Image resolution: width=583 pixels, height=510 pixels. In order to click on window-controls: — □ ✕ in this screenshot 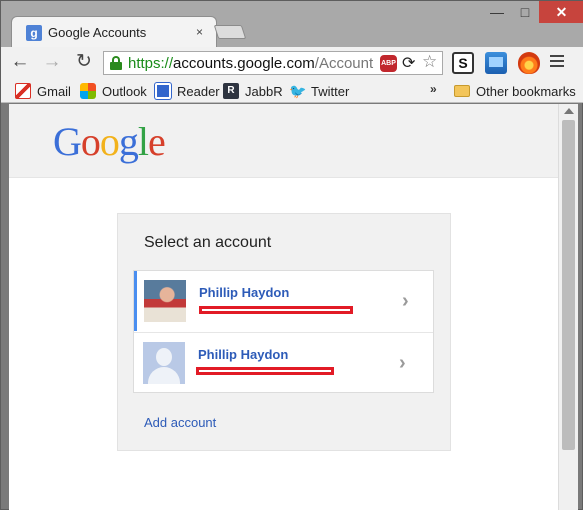, I will do `click(533, 12)`.